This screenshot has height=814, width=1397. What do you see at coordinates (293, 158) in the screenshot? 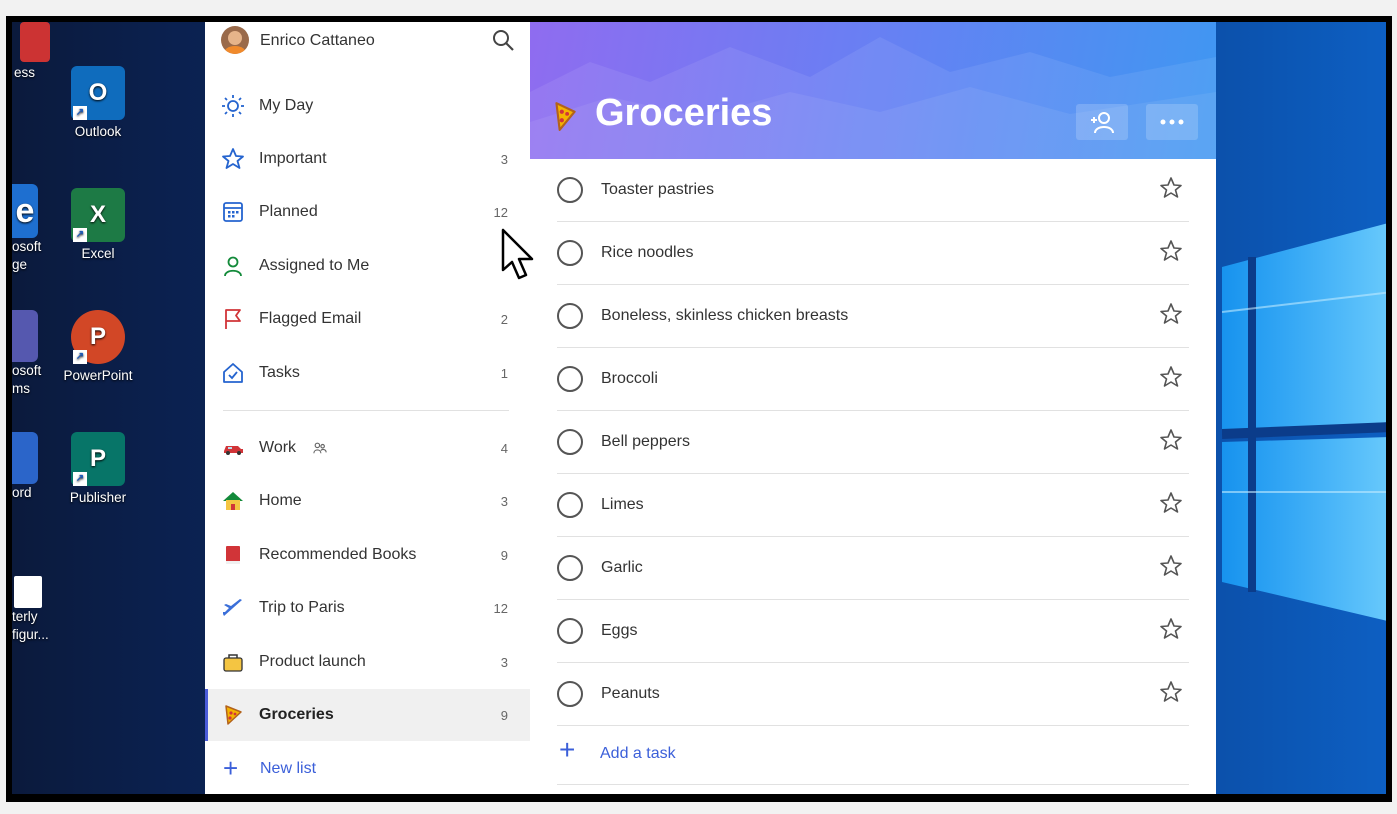
I see `sidebar-item-label: Important` at bounding box center [293, 158].